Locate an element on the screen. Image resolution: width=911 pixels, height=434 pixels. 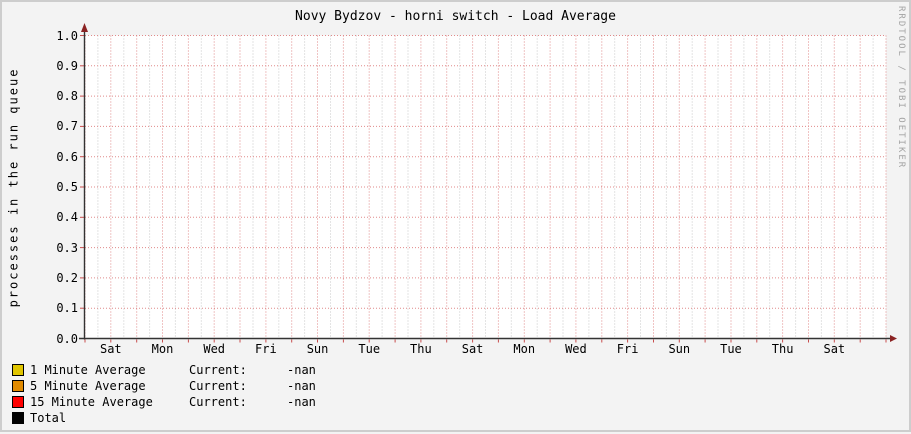
legend-row-15min: 15 Minute Average Current: -nan is located at coordinates (164, 402).